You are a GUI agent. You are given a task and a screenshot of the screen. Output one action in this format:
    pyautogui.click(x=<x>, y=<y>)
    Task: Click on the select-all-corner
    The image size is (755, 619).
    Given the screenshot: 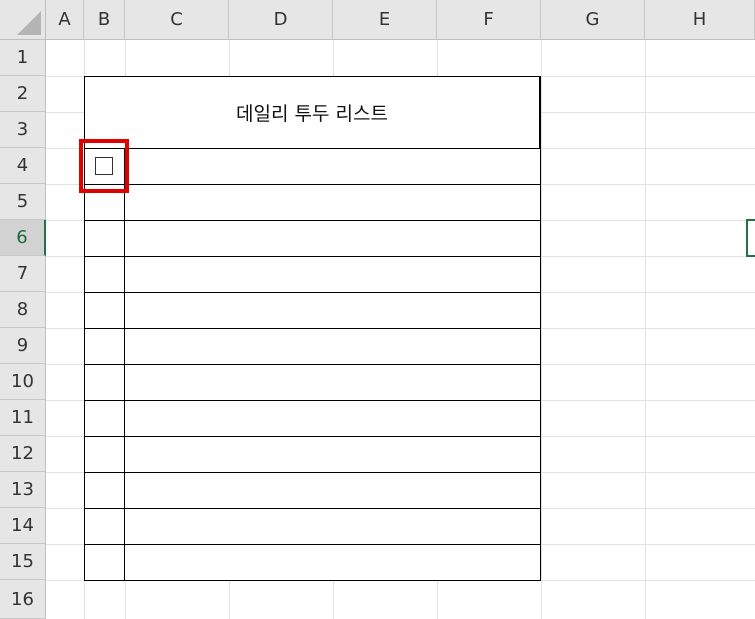 What is the action you would take?
    pyautogui.click(x=23, y=20)
    